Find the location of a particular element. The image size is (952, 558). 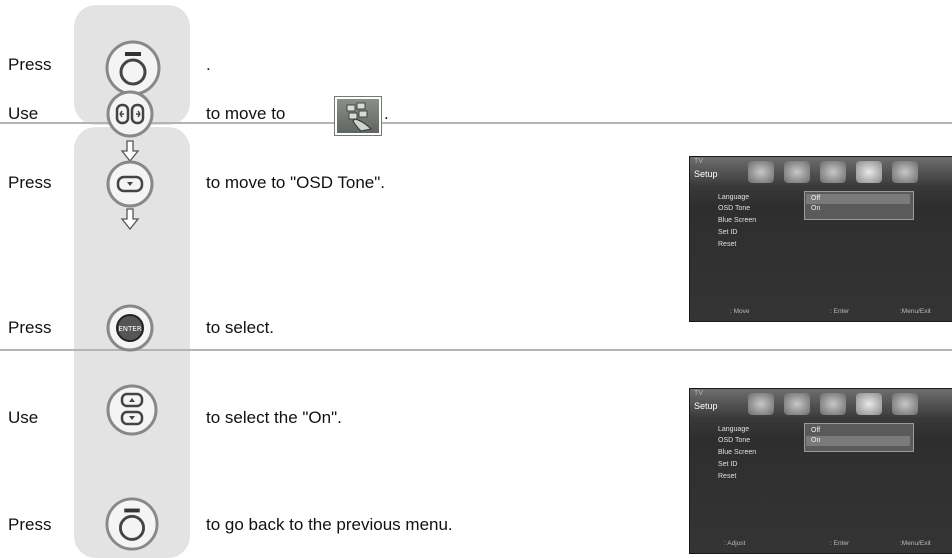

setup-menu-icon is located at coordinates (358, 116).